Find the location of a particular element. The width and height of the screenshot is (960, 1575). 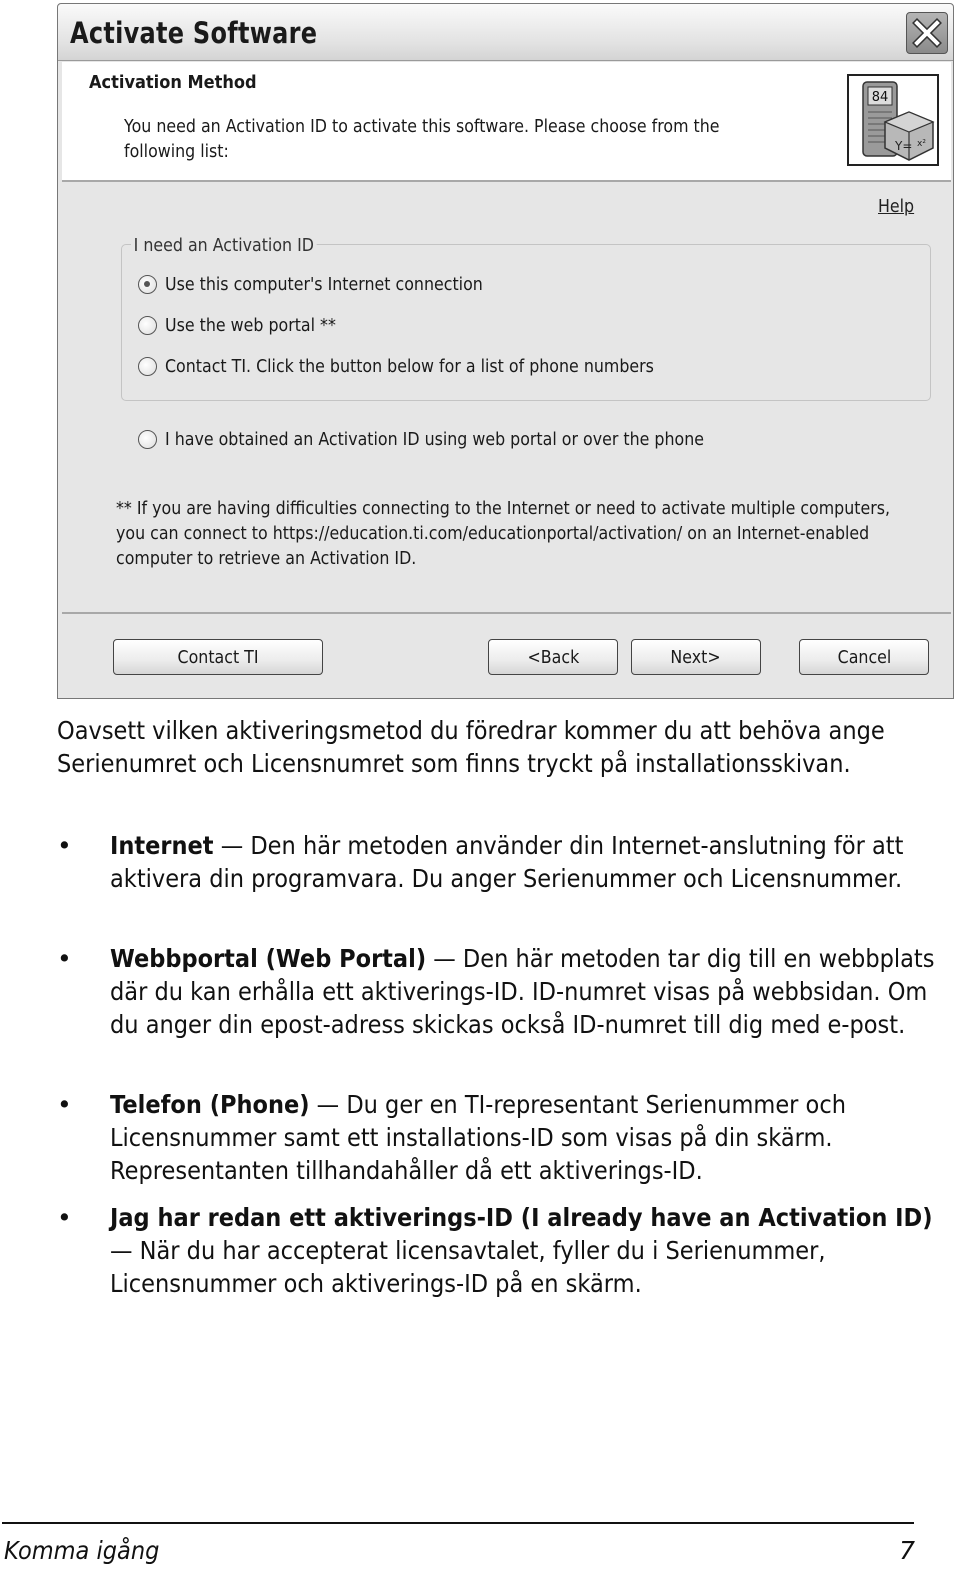

cancel-button: Cancel is located at coordinates (864, 657).